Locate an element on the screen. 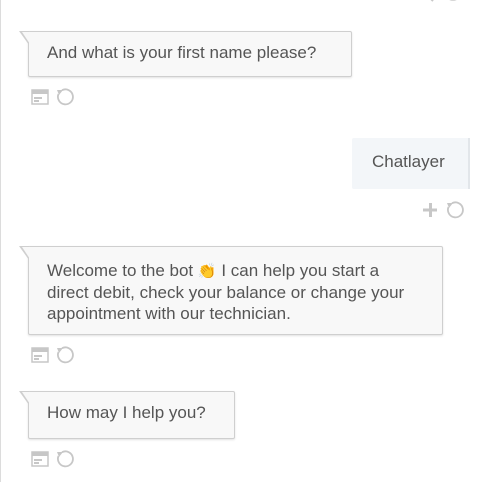  bot-message: How may I help you? is located at coordinates (127, 415).